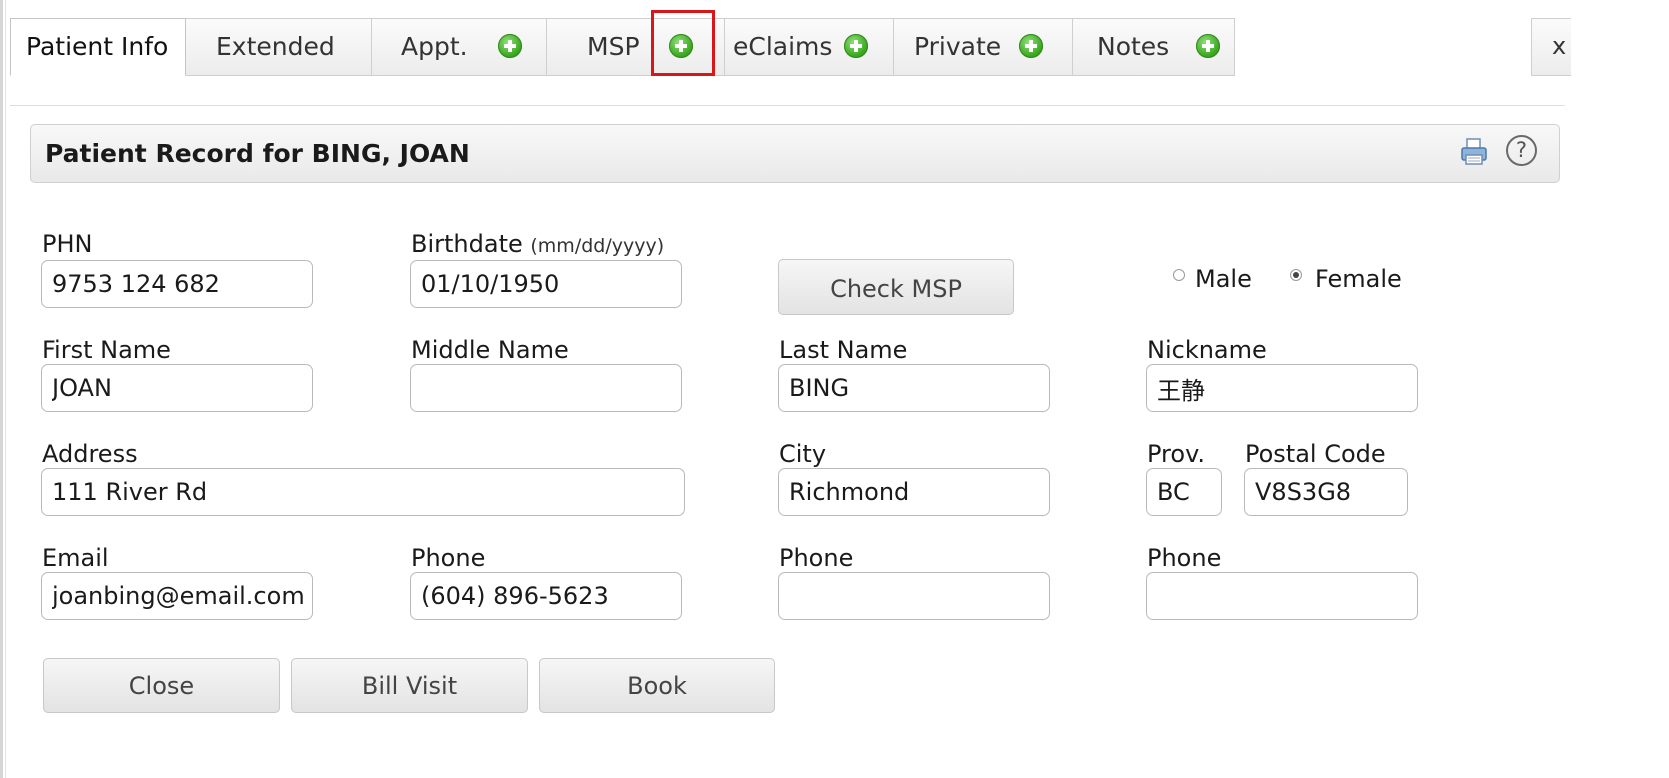 The width and height of the screenshot is (1669, 778). What do you see at coordinates (1521, 150) in the screenshot?
I see `help-icon: ?` at bounding box center [1521, 150].